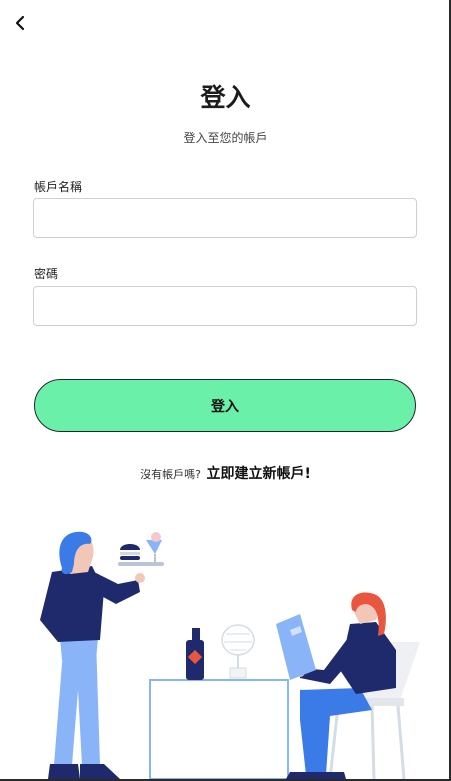 The width and height of the screenshot is (451, 781). I want to click on username-field, so click(225, 218).